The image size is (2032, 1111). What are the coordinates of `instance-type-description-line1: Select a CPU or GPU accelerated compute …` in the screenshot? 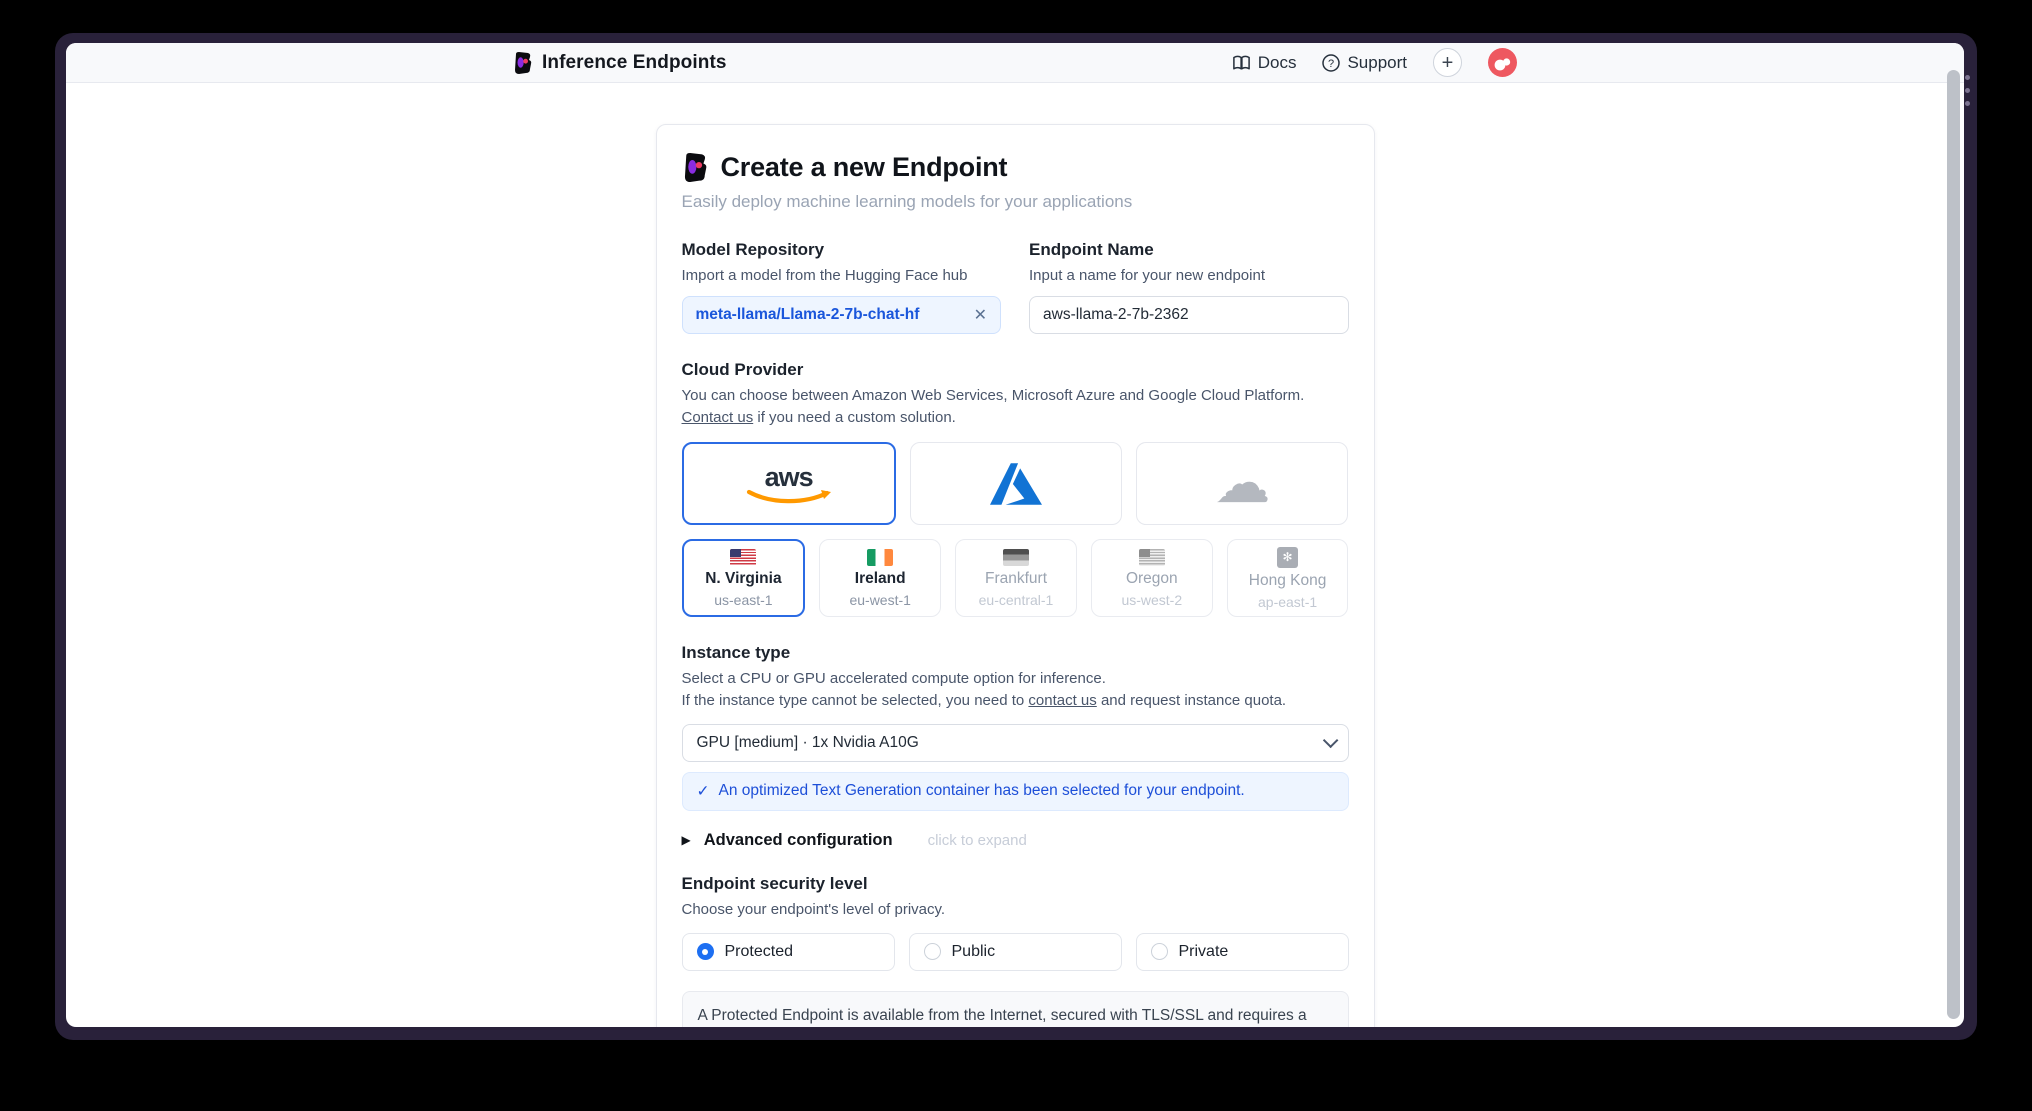 It's located at (893, 679).